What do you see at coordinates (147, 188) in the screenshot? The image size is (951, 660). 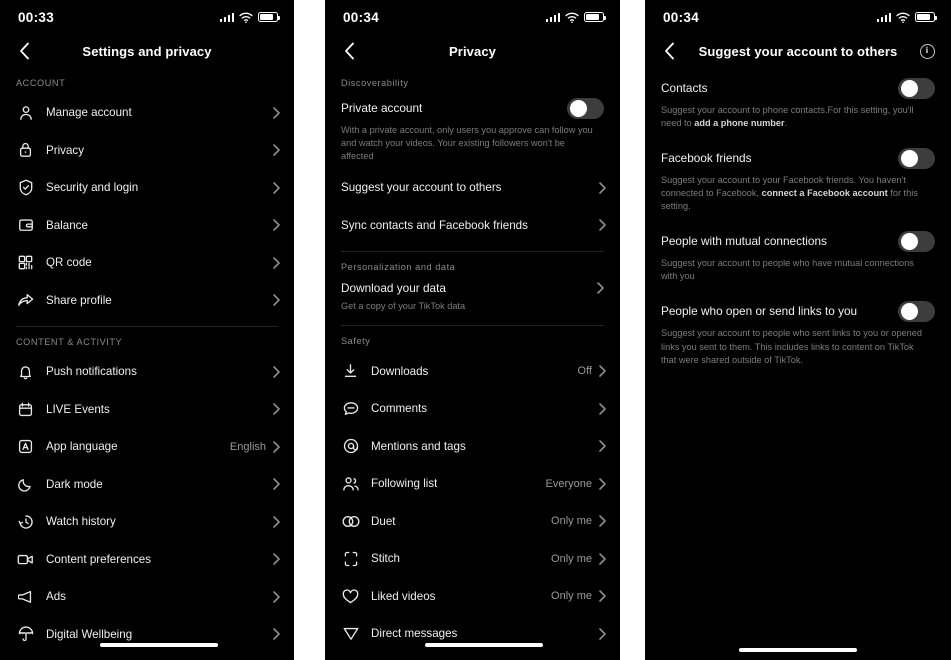 I see `list-item-security-and-login: Security and login` at bounding box center [147, 188].